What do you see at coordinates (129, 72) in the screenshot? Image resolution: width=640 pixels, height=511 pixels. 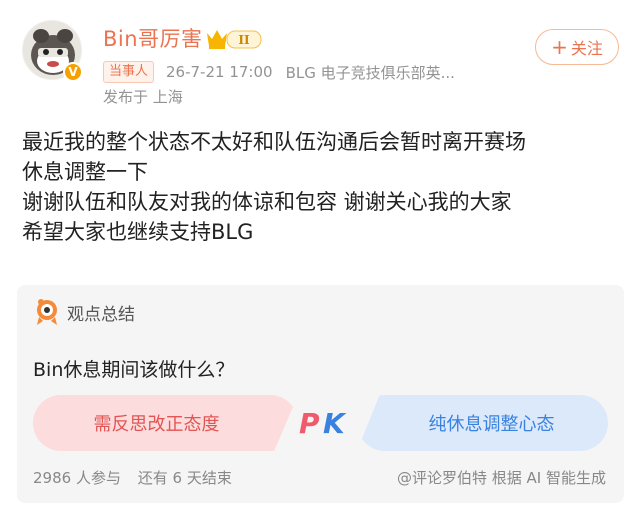 I see `role-tag: 当事人` at bounding box center [129, 72].